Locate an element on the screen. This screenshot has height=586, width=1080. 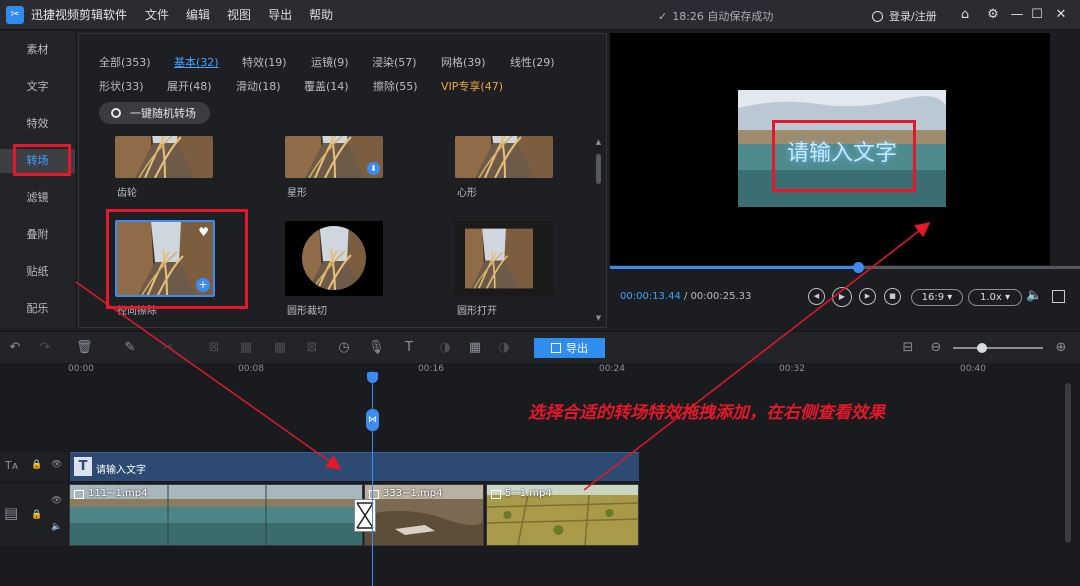
arrow-to-timeline is located at coordinates (208, 375).